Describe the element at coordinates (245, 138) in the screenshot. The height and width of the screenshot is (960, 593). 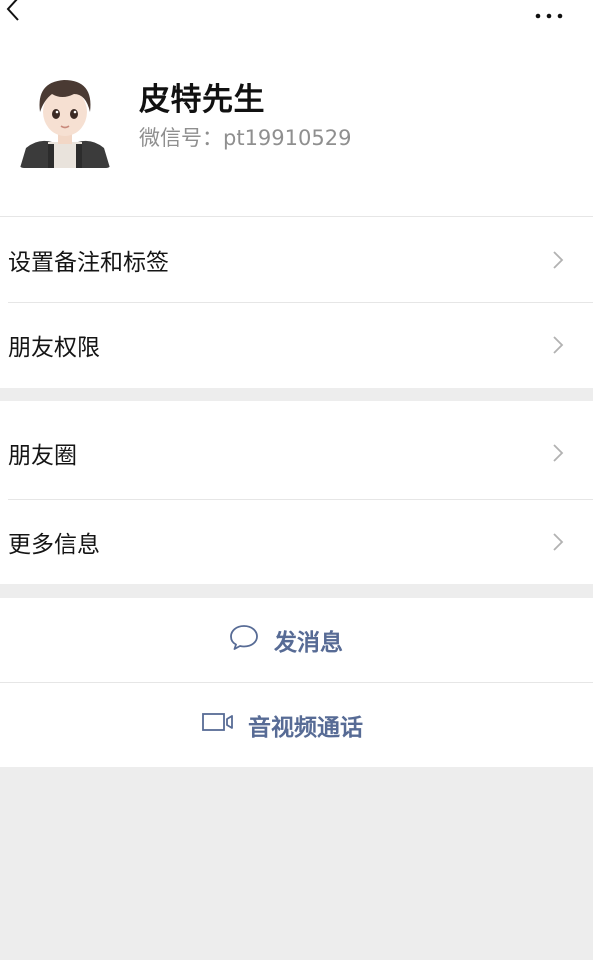
I see `wechat-id: 微信号：pt19910529` at that location.